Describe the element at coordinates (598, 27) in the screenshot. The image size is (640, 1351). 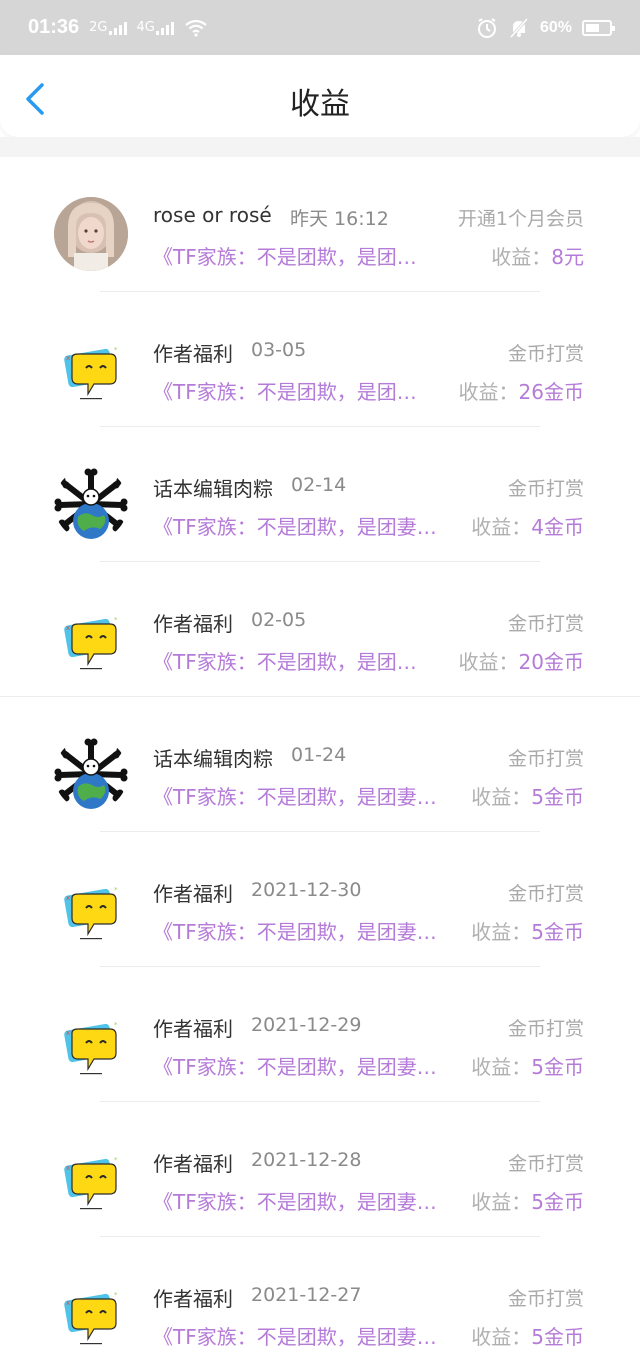
I see `battery-icon` at that location.